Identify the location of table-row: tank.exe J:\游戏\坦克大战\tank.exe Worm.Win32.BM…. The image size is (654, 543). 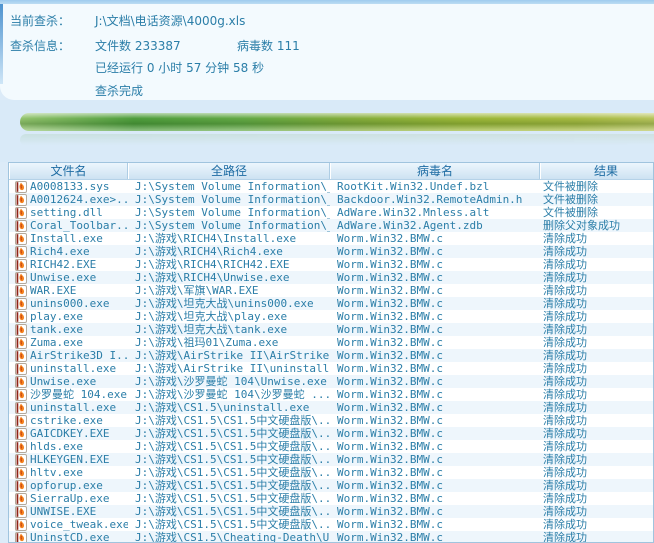
(331, 329).